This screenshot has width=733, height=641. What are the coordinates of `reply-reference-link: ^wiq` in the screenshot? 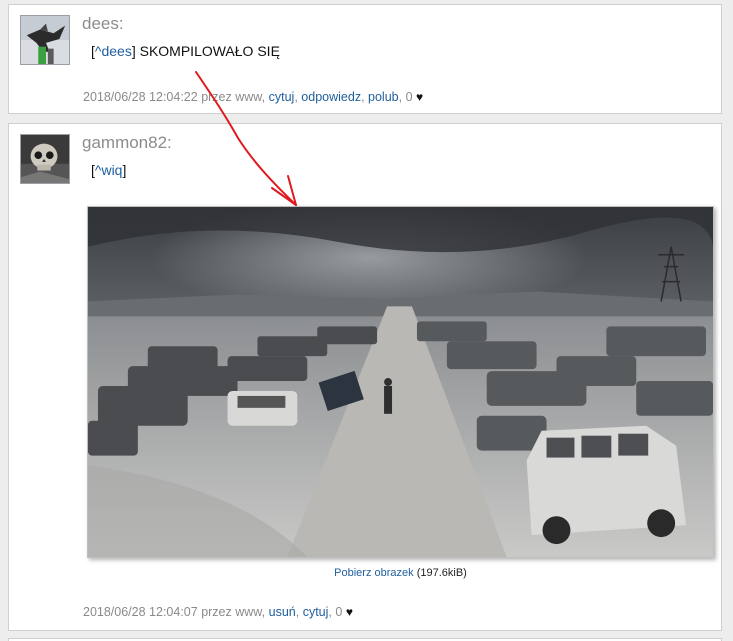 It's located at (109, 170).